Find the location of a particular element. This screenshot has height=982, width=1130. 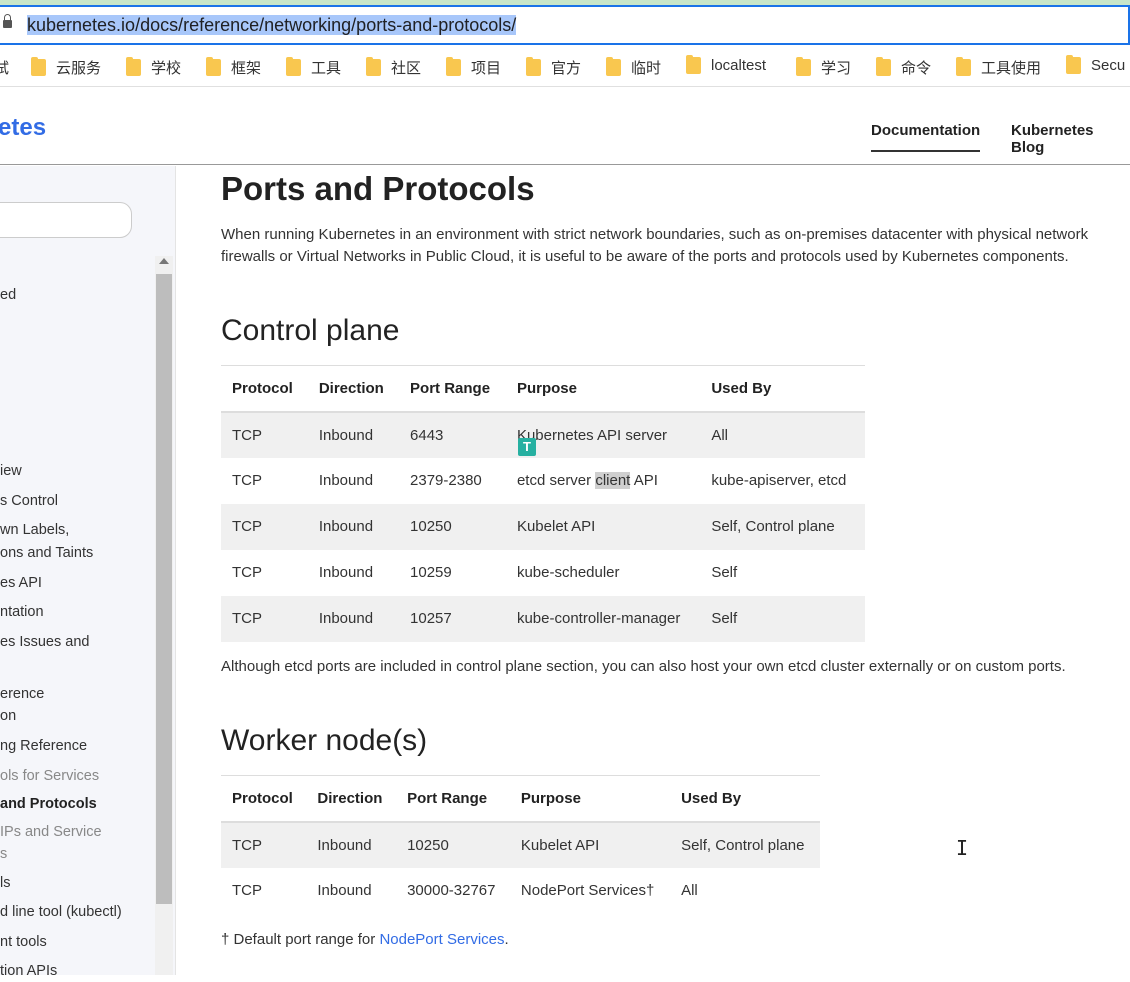

section-heading-control-plane: Control plane is located at coordinates (310, 330).